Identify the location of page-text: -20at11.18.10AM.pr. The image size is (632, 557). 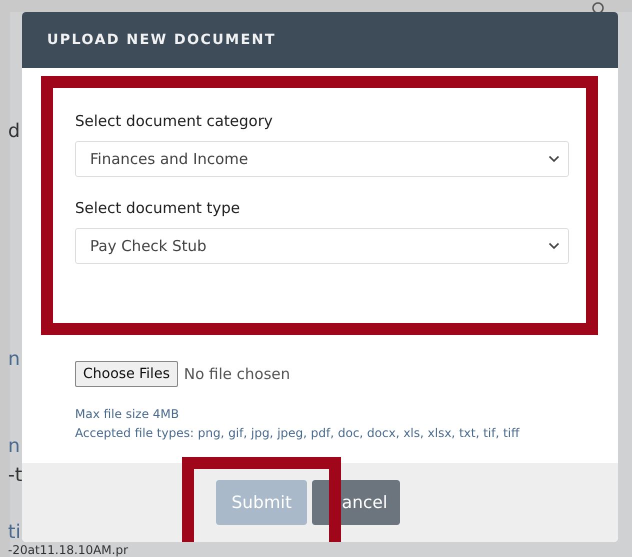
(68, 550).